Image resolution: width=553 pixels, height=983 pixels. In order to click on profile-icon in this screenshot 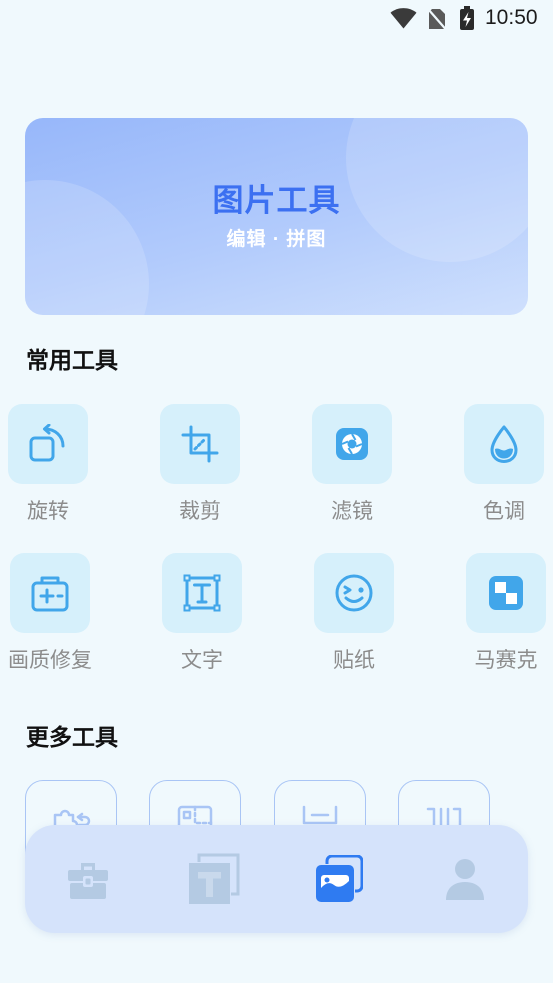, I will do `click(465, 879)`.